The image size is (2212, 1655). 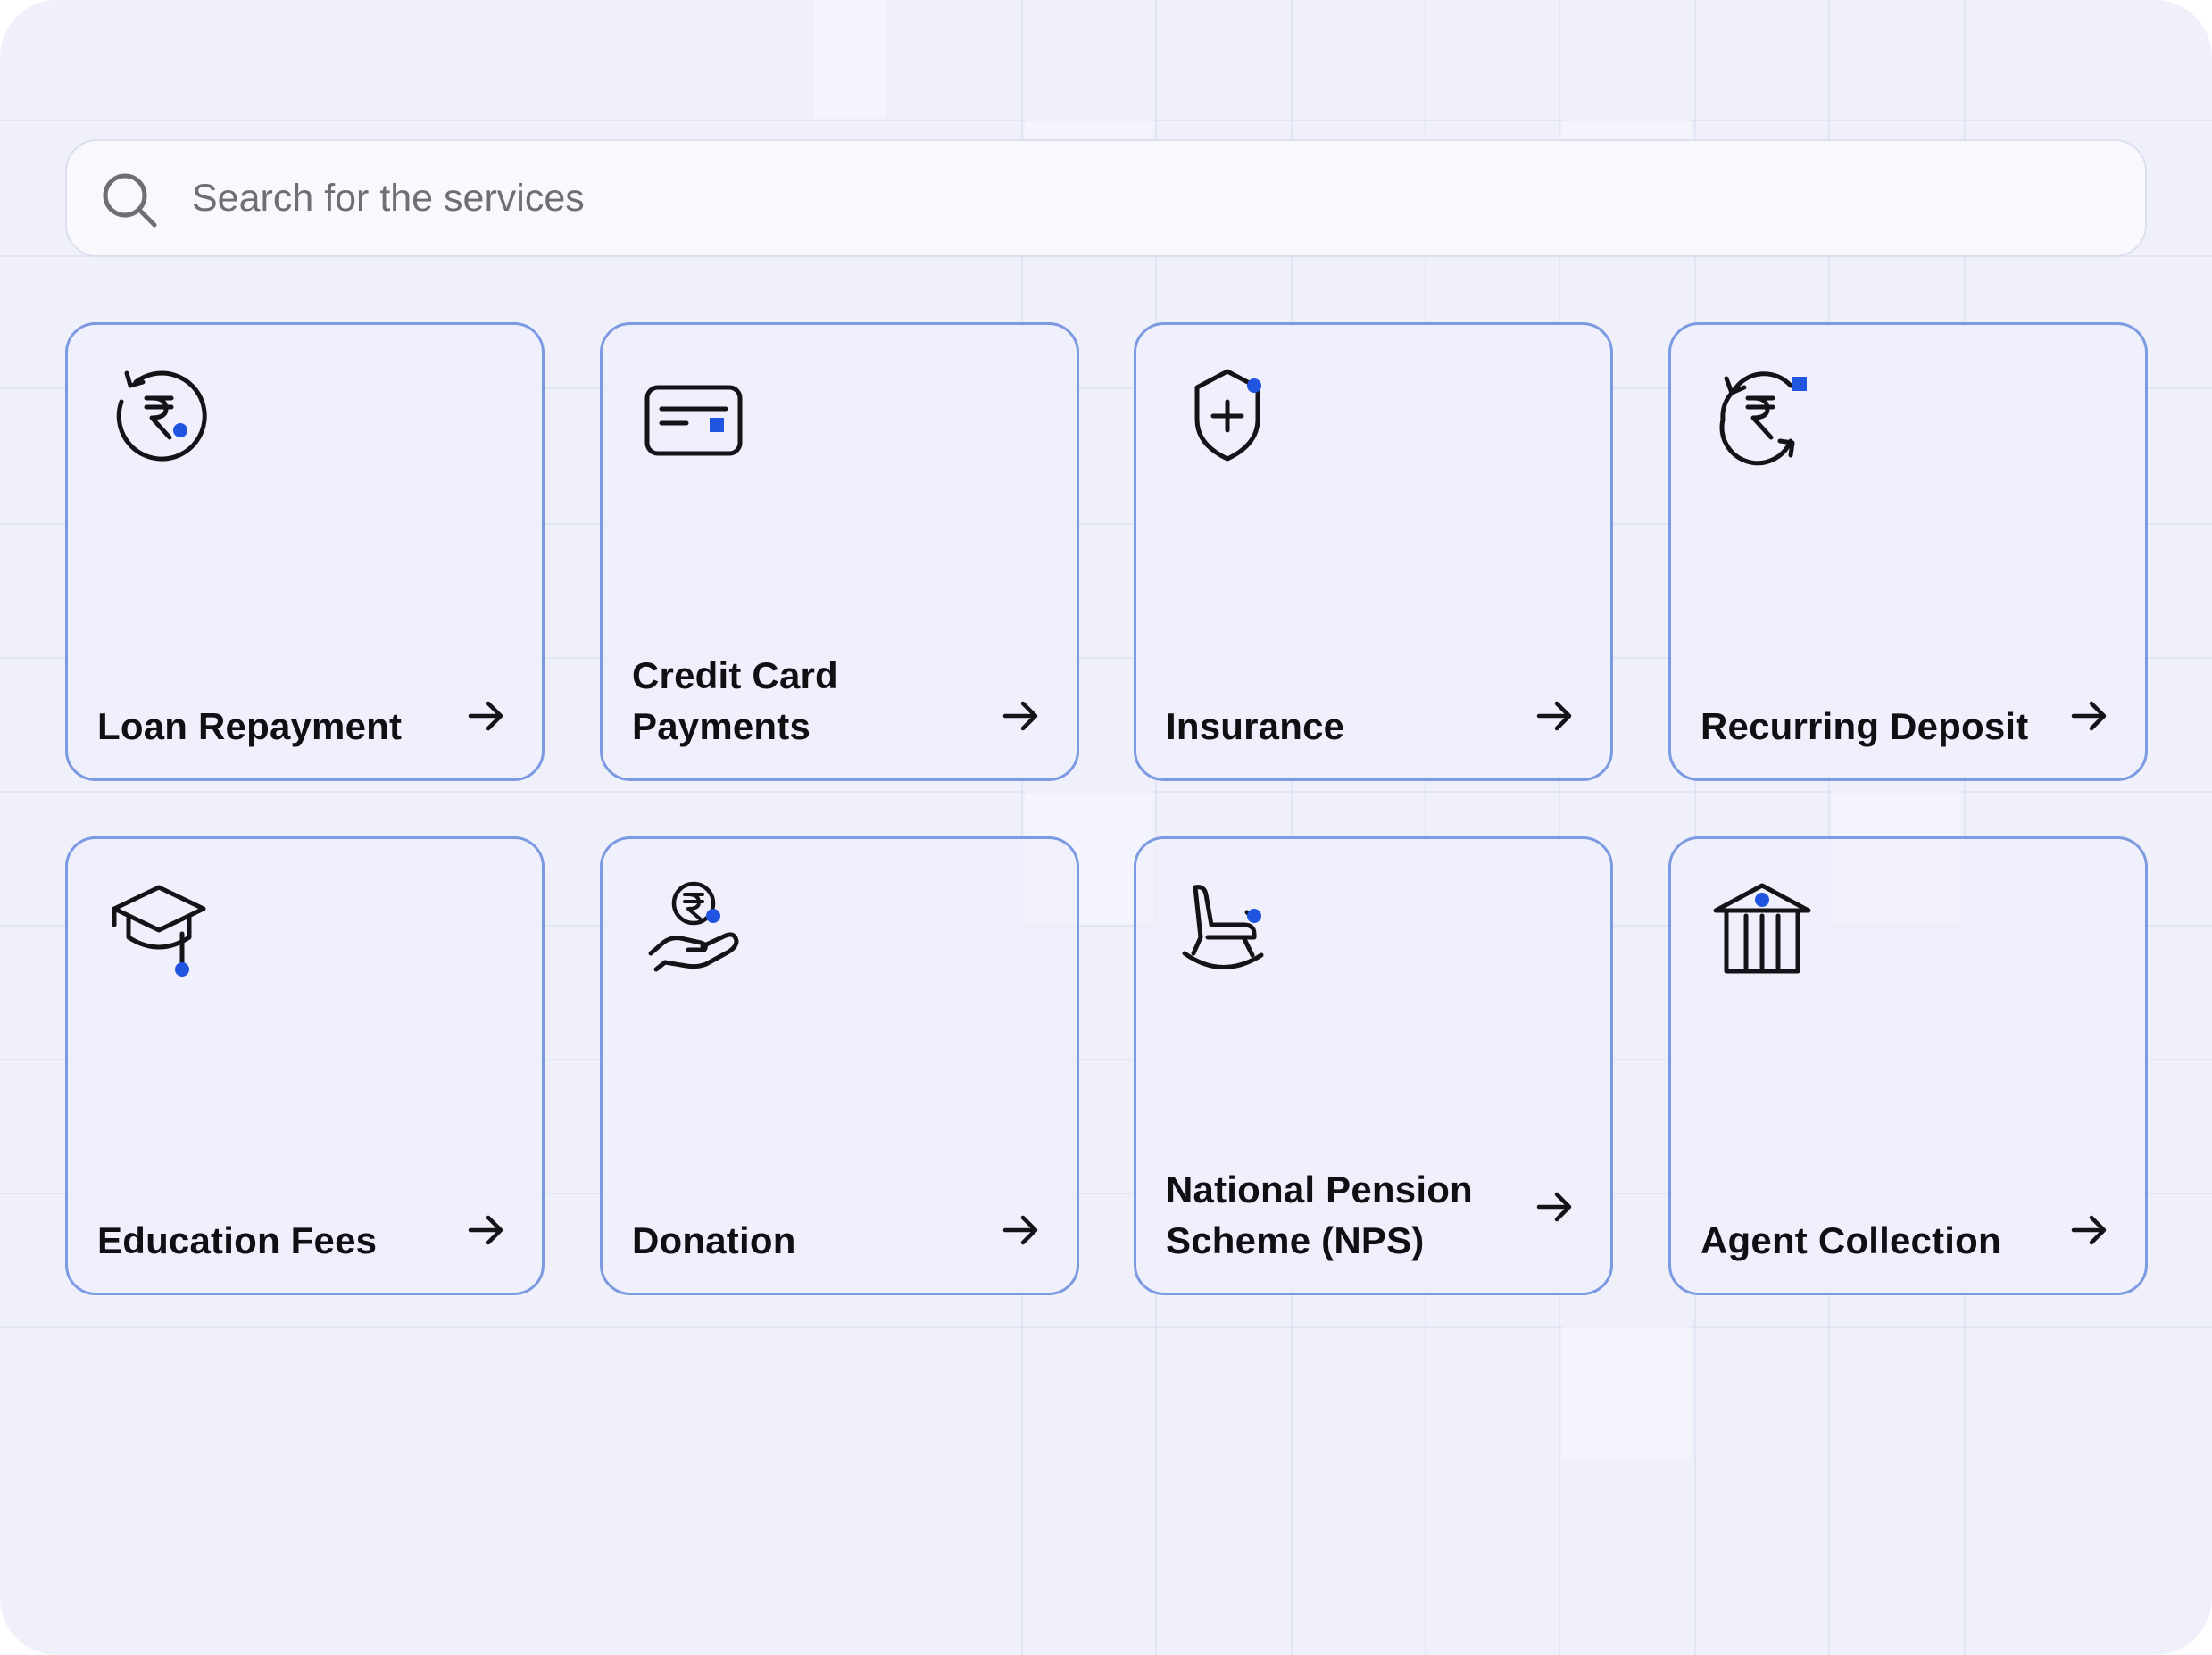 What do you see at coordinates (839, 551) in the screenshot?
I see `service-card-credit-card-payments: Credit Card Payments` at bounding box center [839, 551].